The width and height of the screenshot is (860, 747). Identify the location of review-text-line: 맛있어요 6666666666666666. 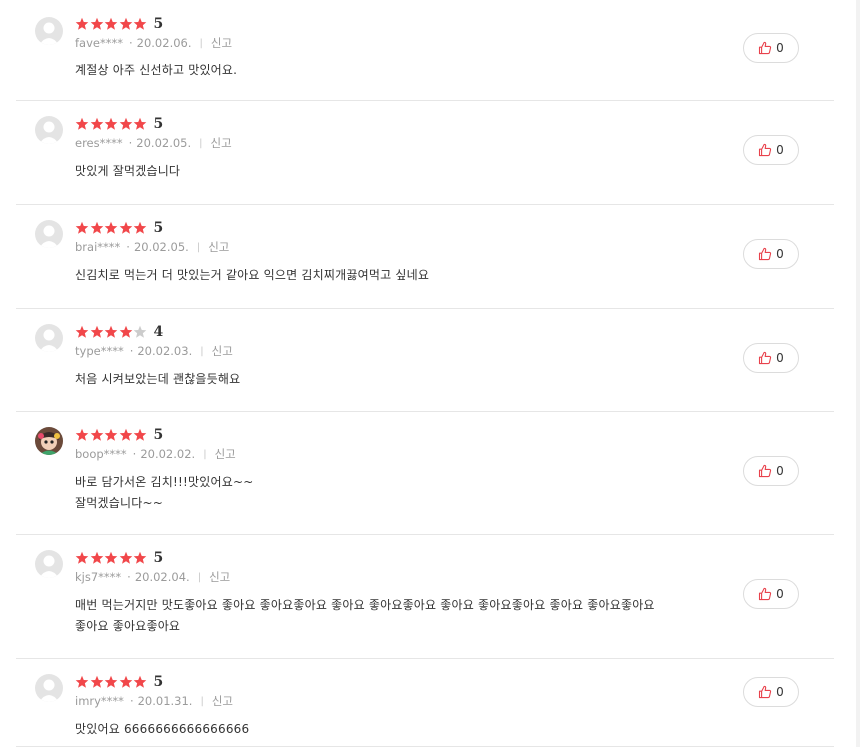
(162, 729).